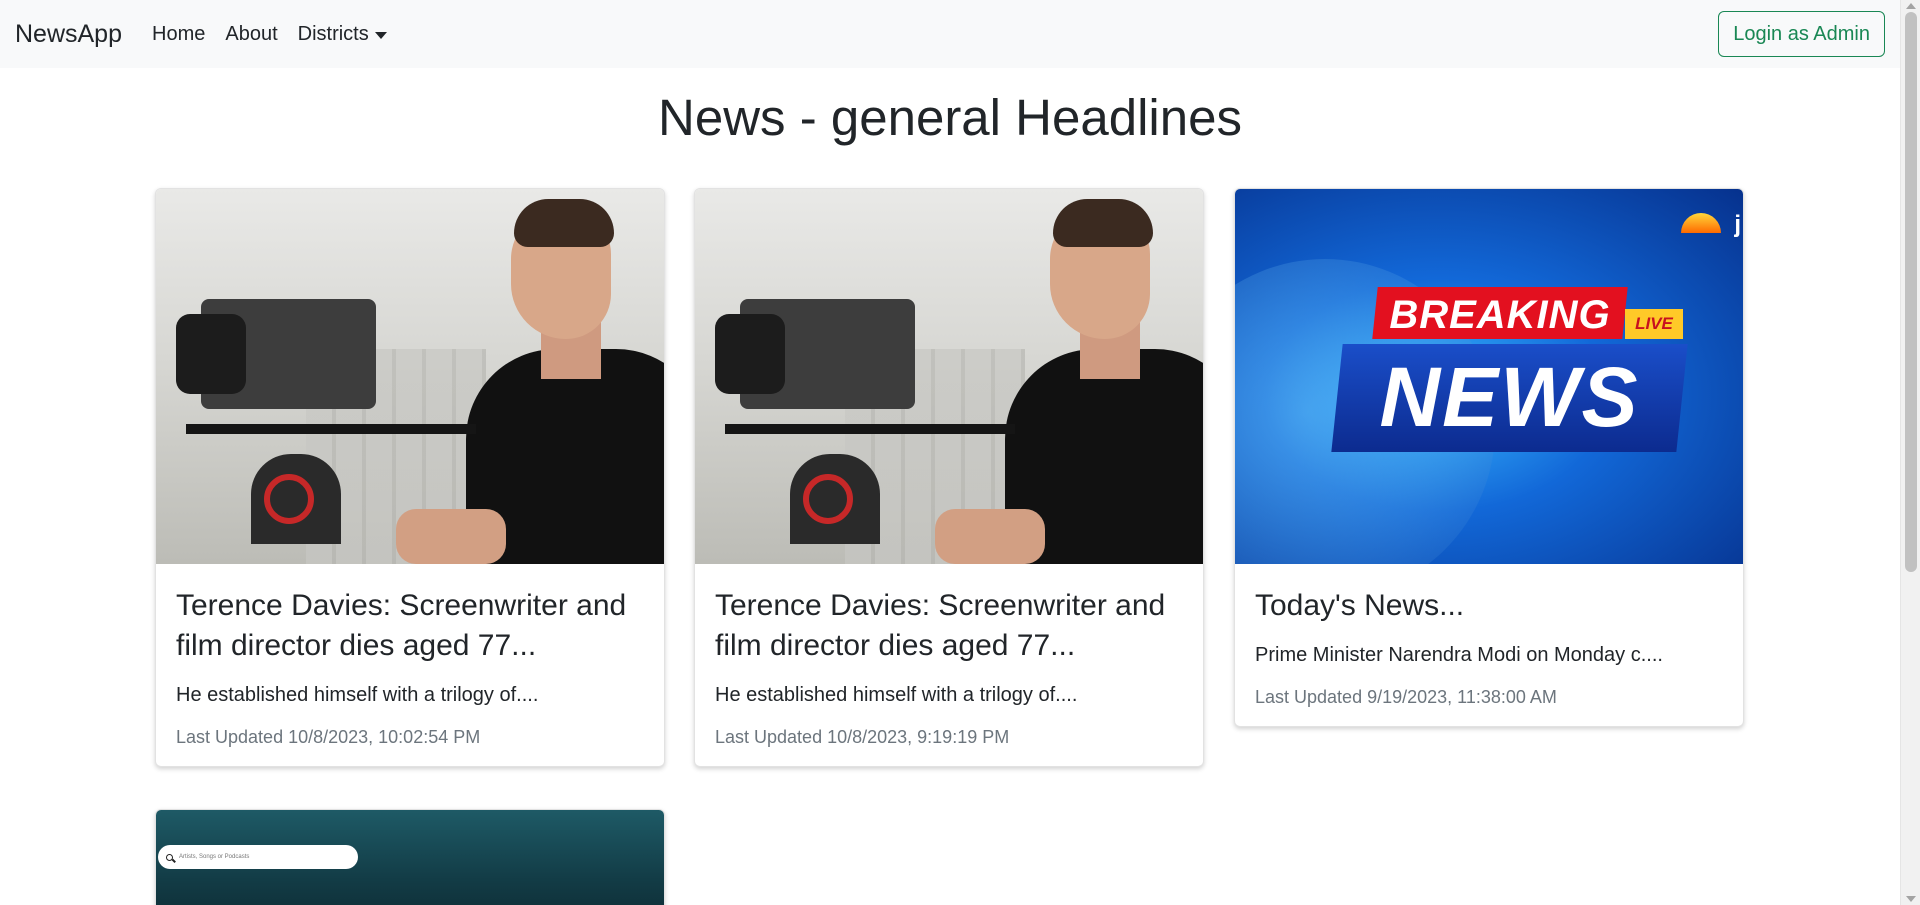  What do you see at coordinates (178, 34) in the screenshot?
I see `nav-link-home: Home` at bounding box center [178, 34].